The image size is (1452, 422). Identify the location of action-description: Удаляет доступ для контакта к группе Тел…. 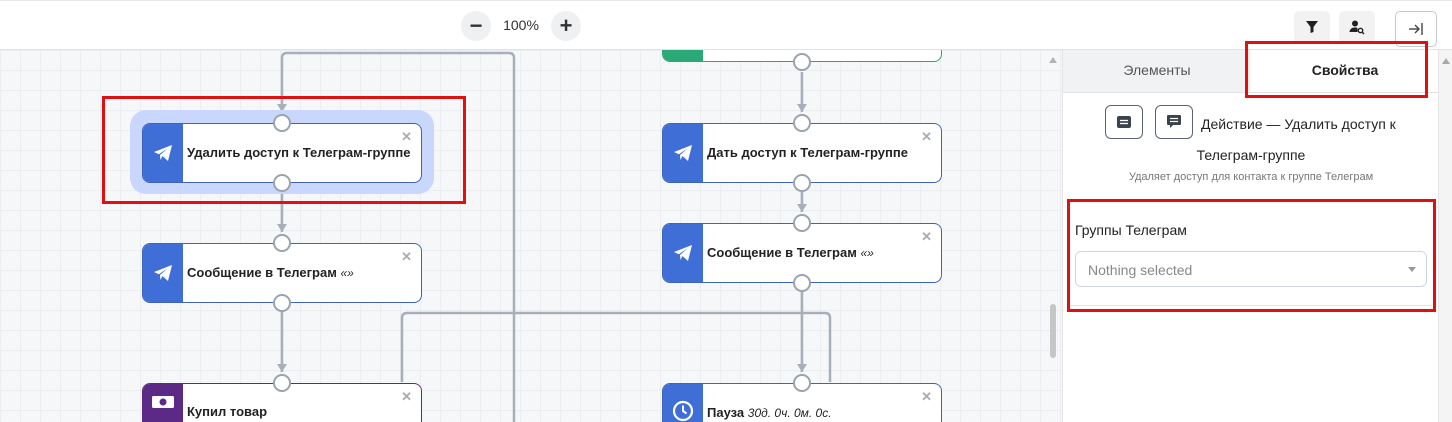
(1251, 177).